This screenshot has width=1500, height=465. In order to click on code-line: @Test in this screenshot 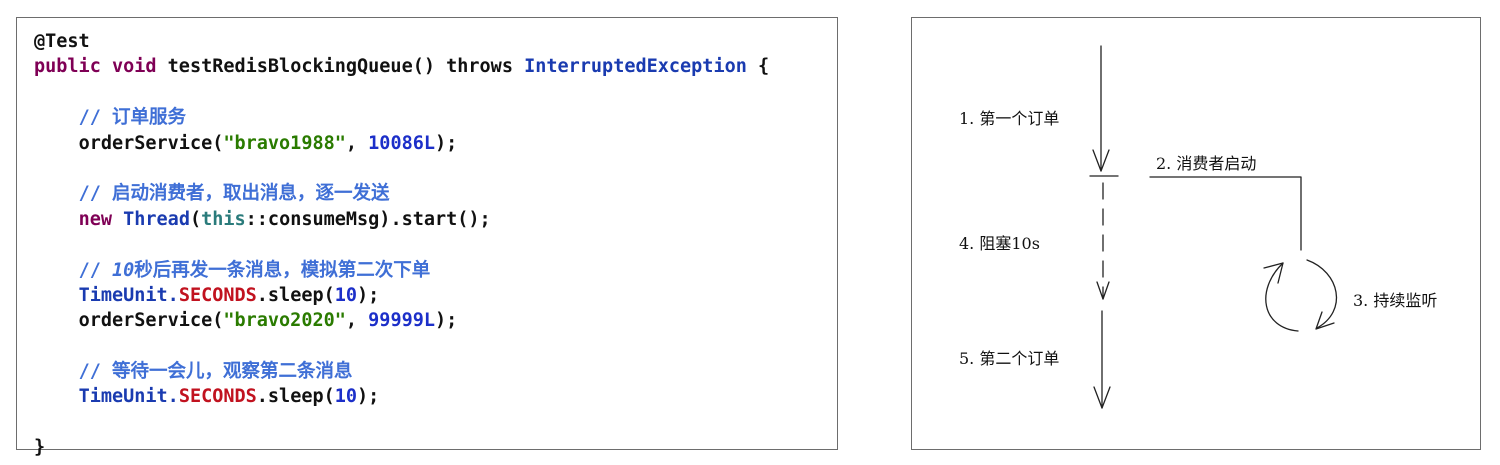, I will do `click(401, 41)`.